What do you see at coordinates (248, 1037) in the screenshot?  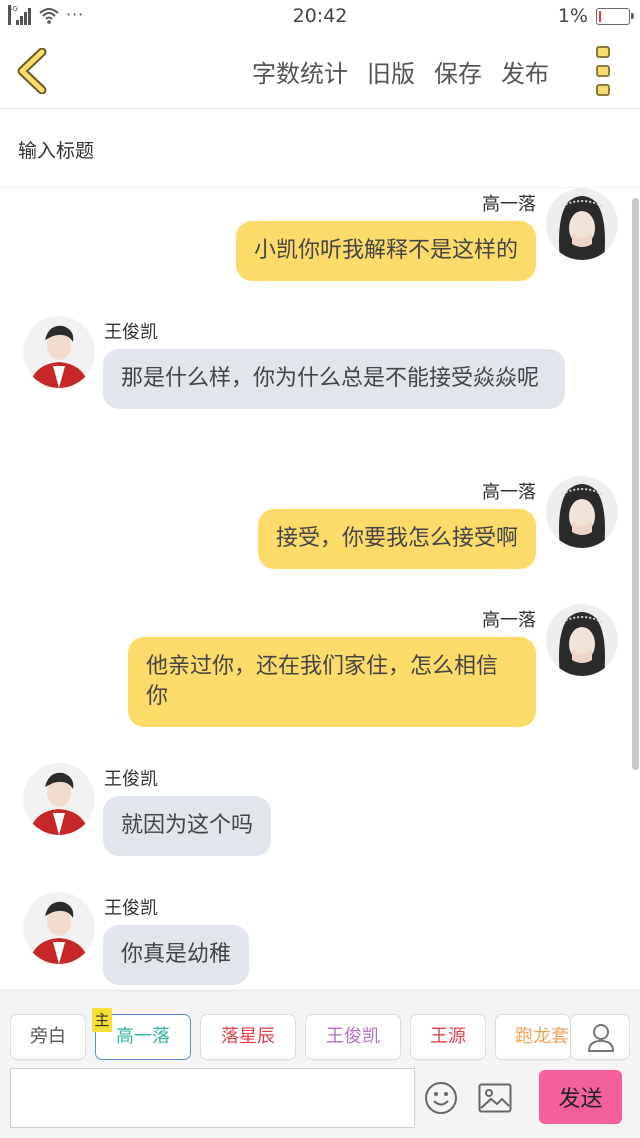 I see `role-chip-luo-xingchen: 落星辰` at bounding box center [248, 1037].